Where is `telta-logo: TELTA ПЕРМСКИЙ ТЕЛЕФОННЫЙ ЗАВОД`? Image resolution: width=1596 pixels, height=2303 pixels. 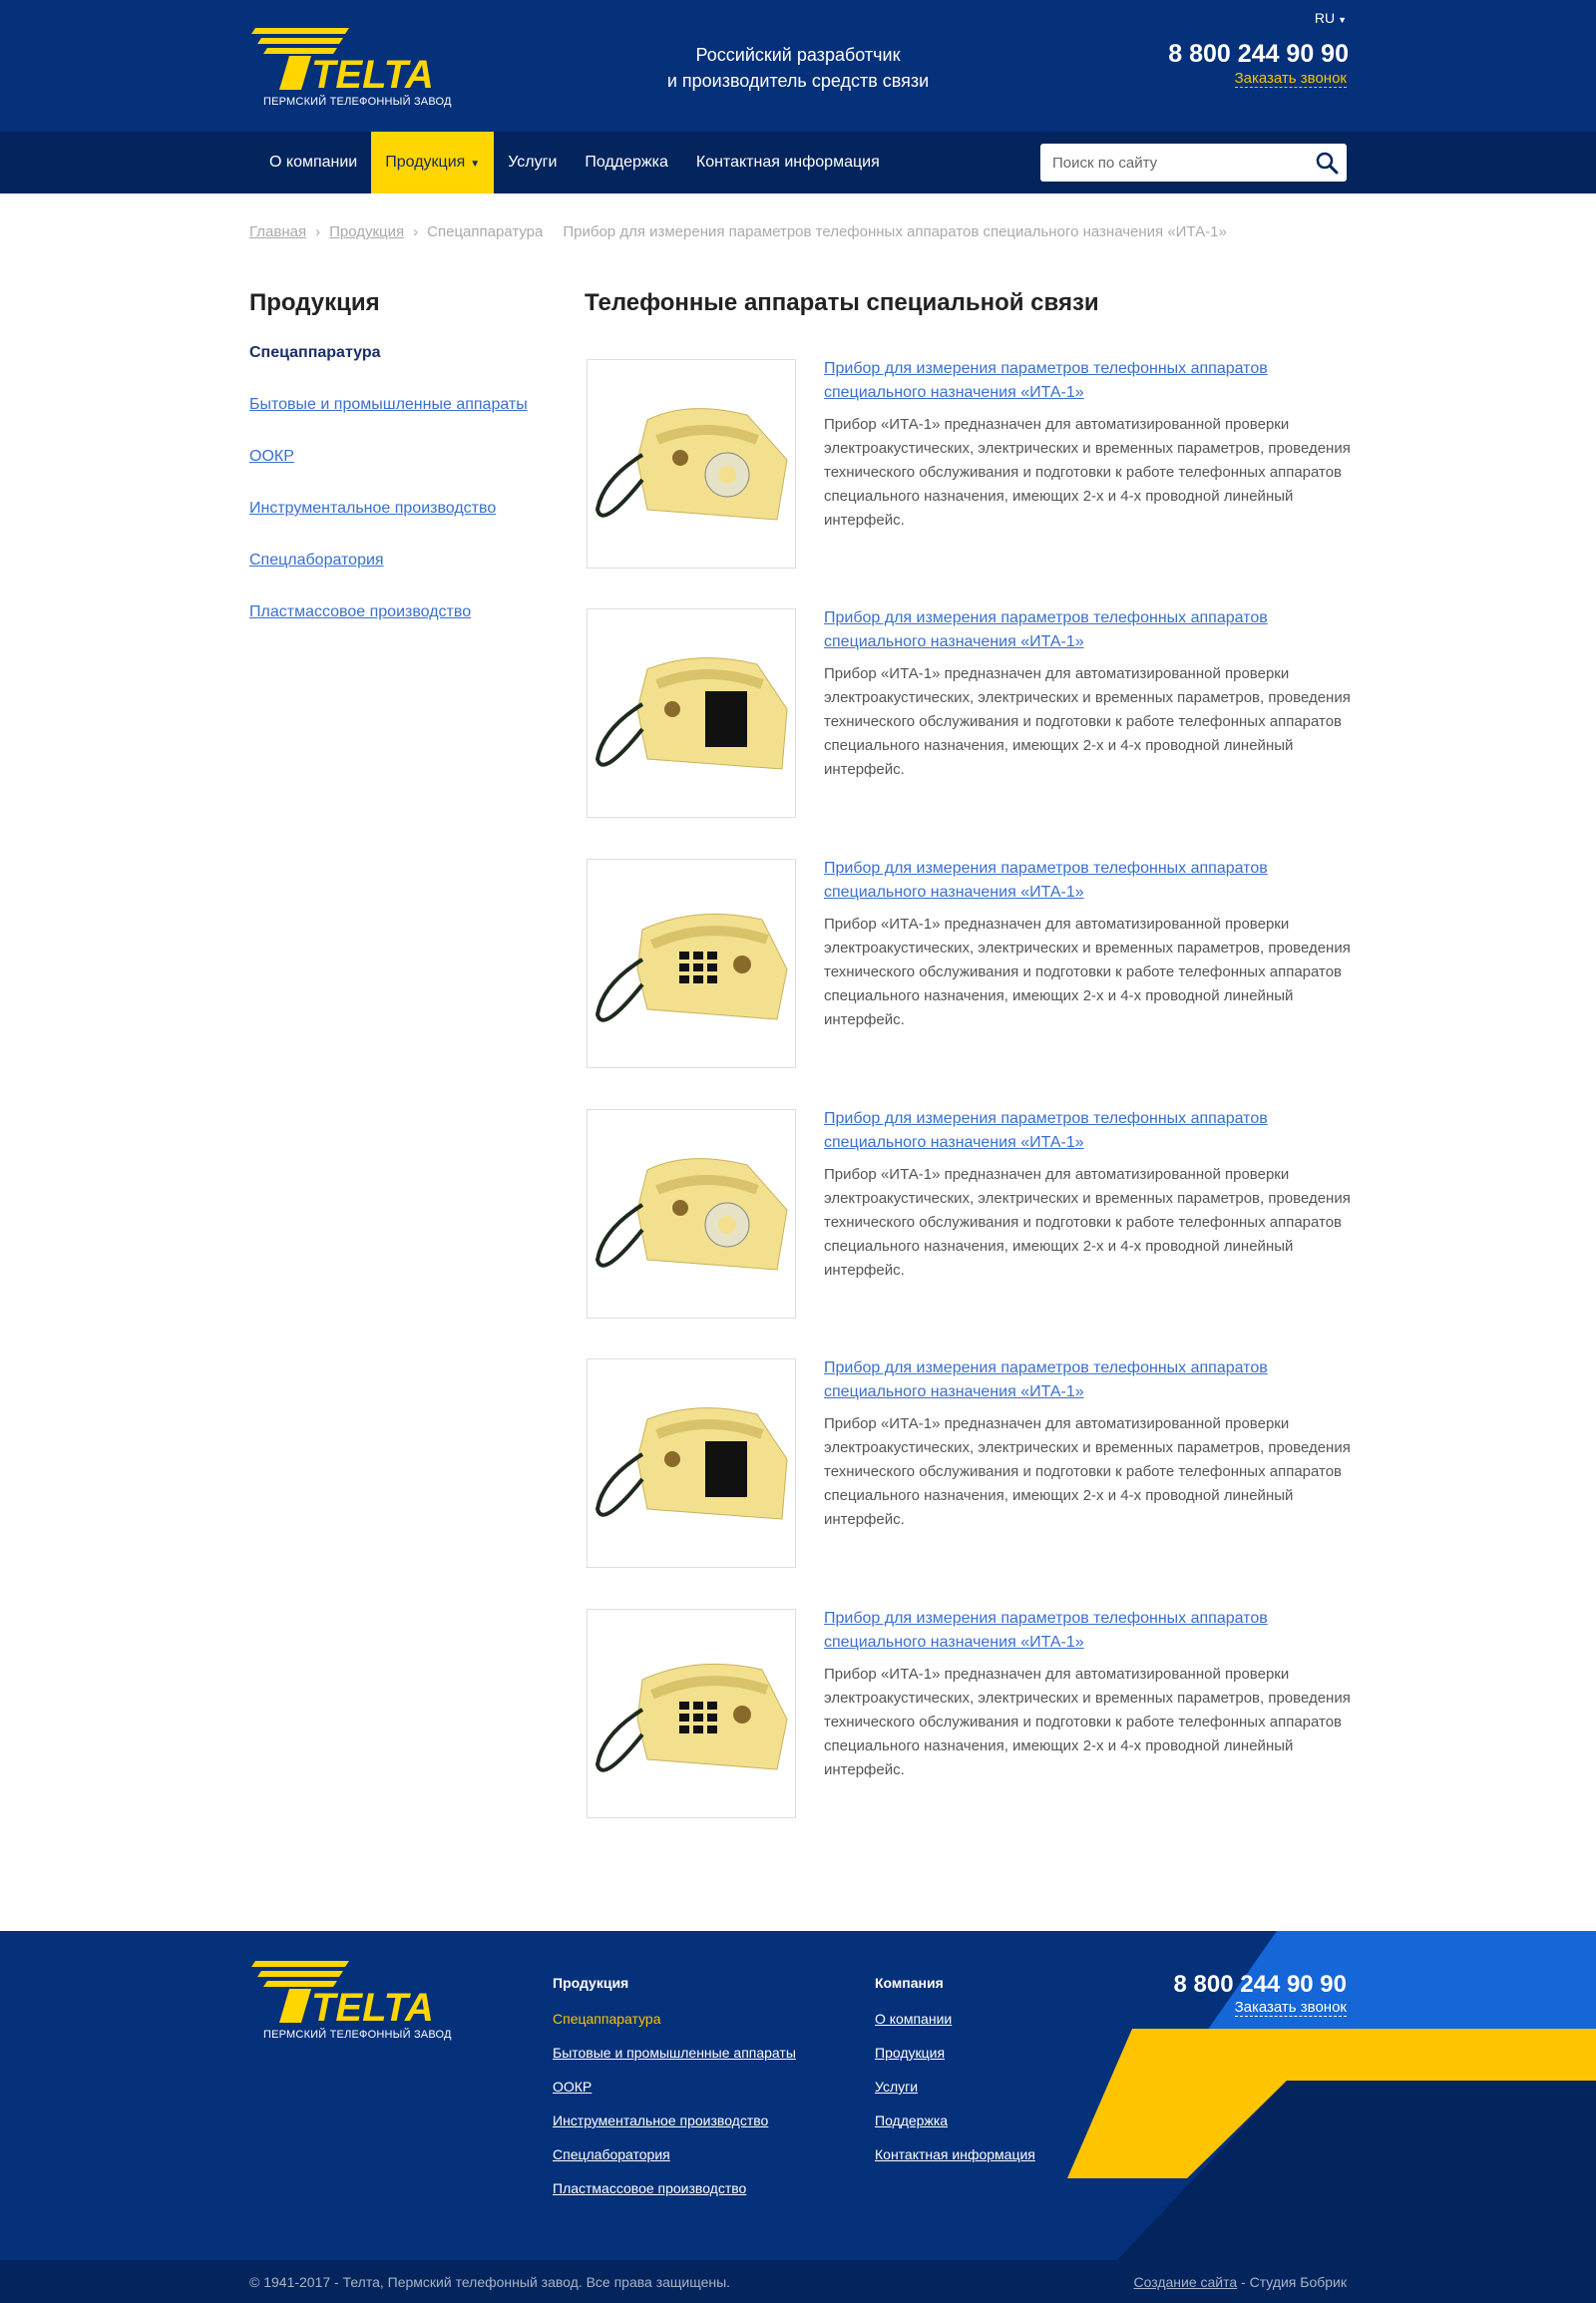
telta-logo: TELTA ПЕРМСКИЙ ТЕЛЕФОННЫЙ ЗАВОД is located at coordinates (350, 68).